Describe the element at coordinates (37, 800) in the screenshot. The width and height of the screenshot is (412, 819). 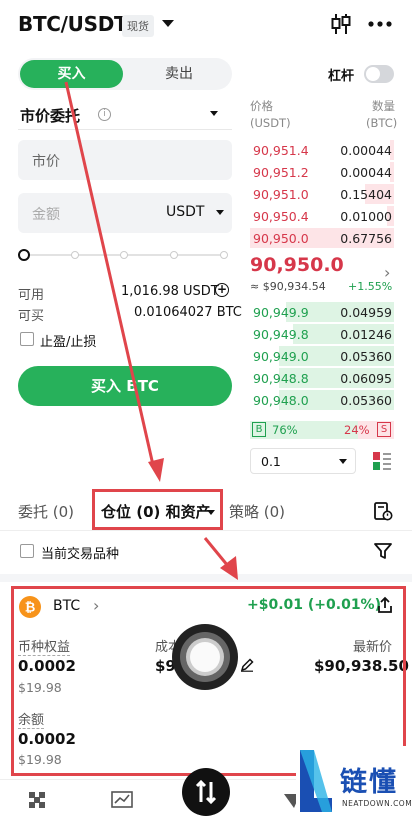
I see `nav-home-icon` at that location.